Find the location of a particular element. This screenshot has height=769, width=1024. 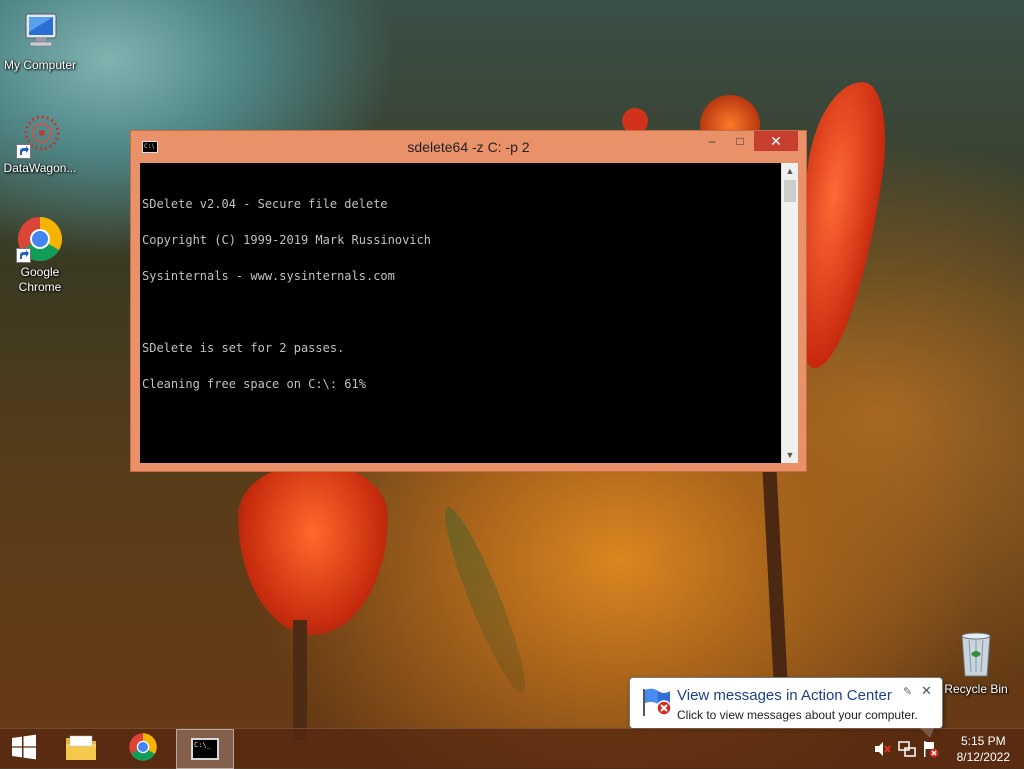

vertical-scrollbar: ▲ ▼ is located at coordinates (789, 313).